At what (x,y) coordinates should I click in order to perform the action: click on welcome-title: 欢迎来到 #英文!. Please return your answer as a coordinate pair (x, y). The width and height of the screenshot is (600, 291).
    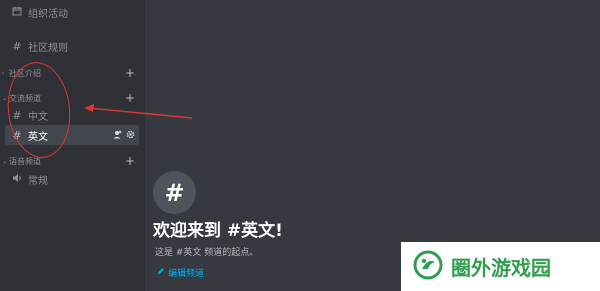
    Looking at the image, I should click on (218, 231).